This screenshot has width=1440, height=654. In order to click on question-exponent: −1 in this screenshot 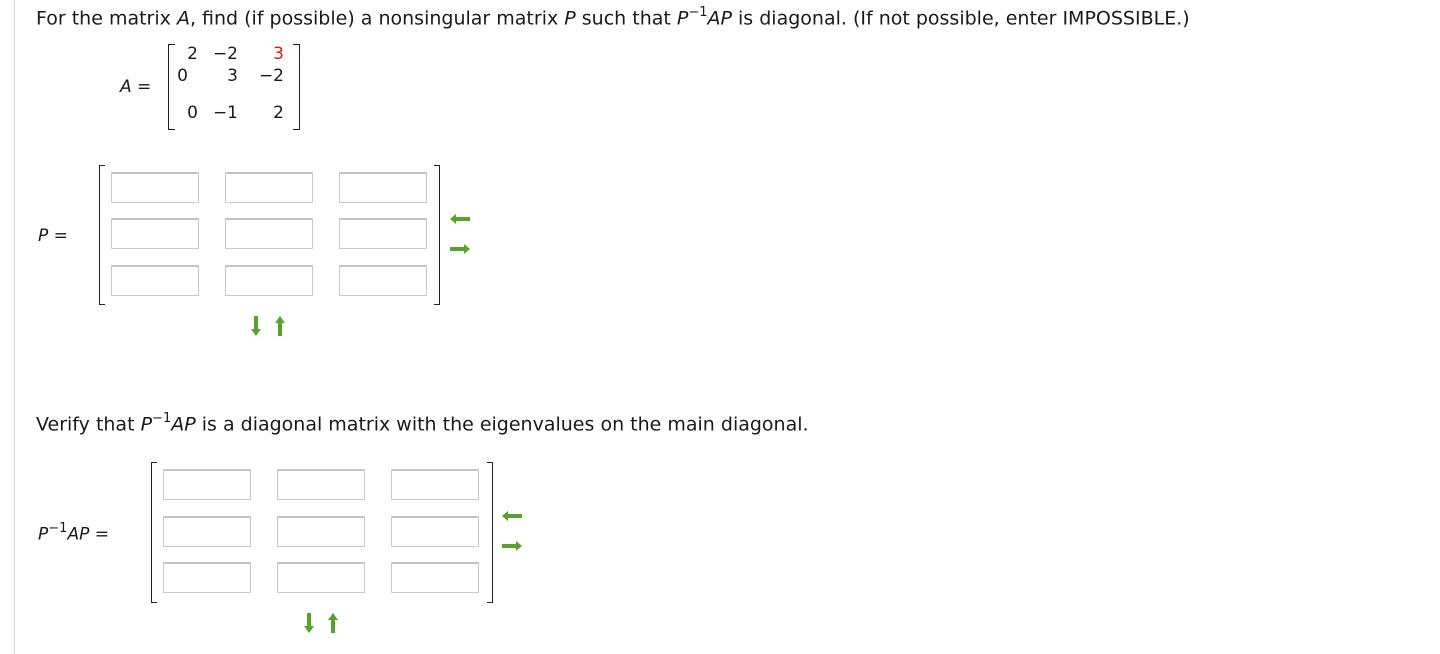, I will do `click(698, 12)`.